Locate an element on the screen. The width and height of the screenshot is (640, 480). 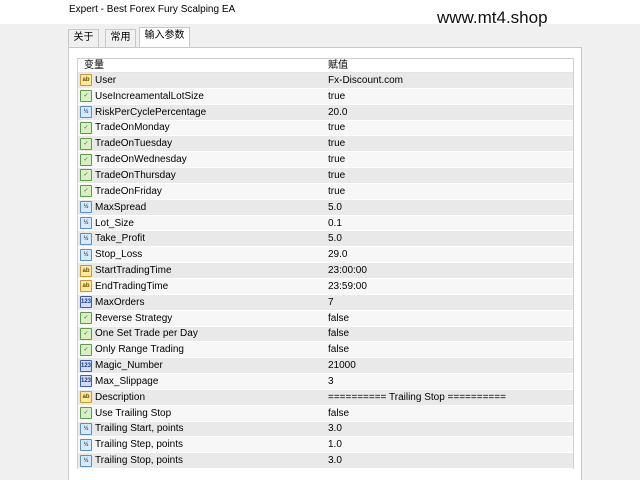
tab-about: 关于 is located at coordinates (83, 38).